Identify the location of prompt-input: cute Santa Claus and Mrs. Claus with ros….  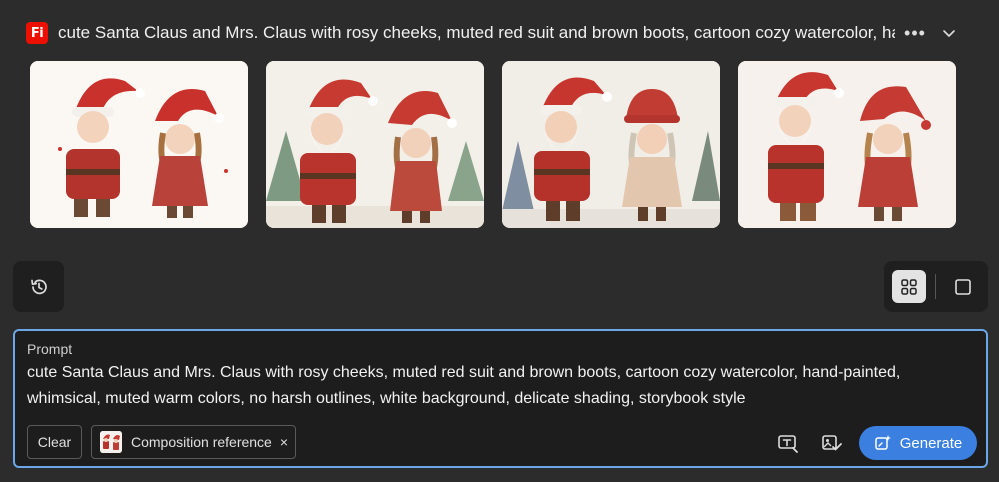
(497, 386).